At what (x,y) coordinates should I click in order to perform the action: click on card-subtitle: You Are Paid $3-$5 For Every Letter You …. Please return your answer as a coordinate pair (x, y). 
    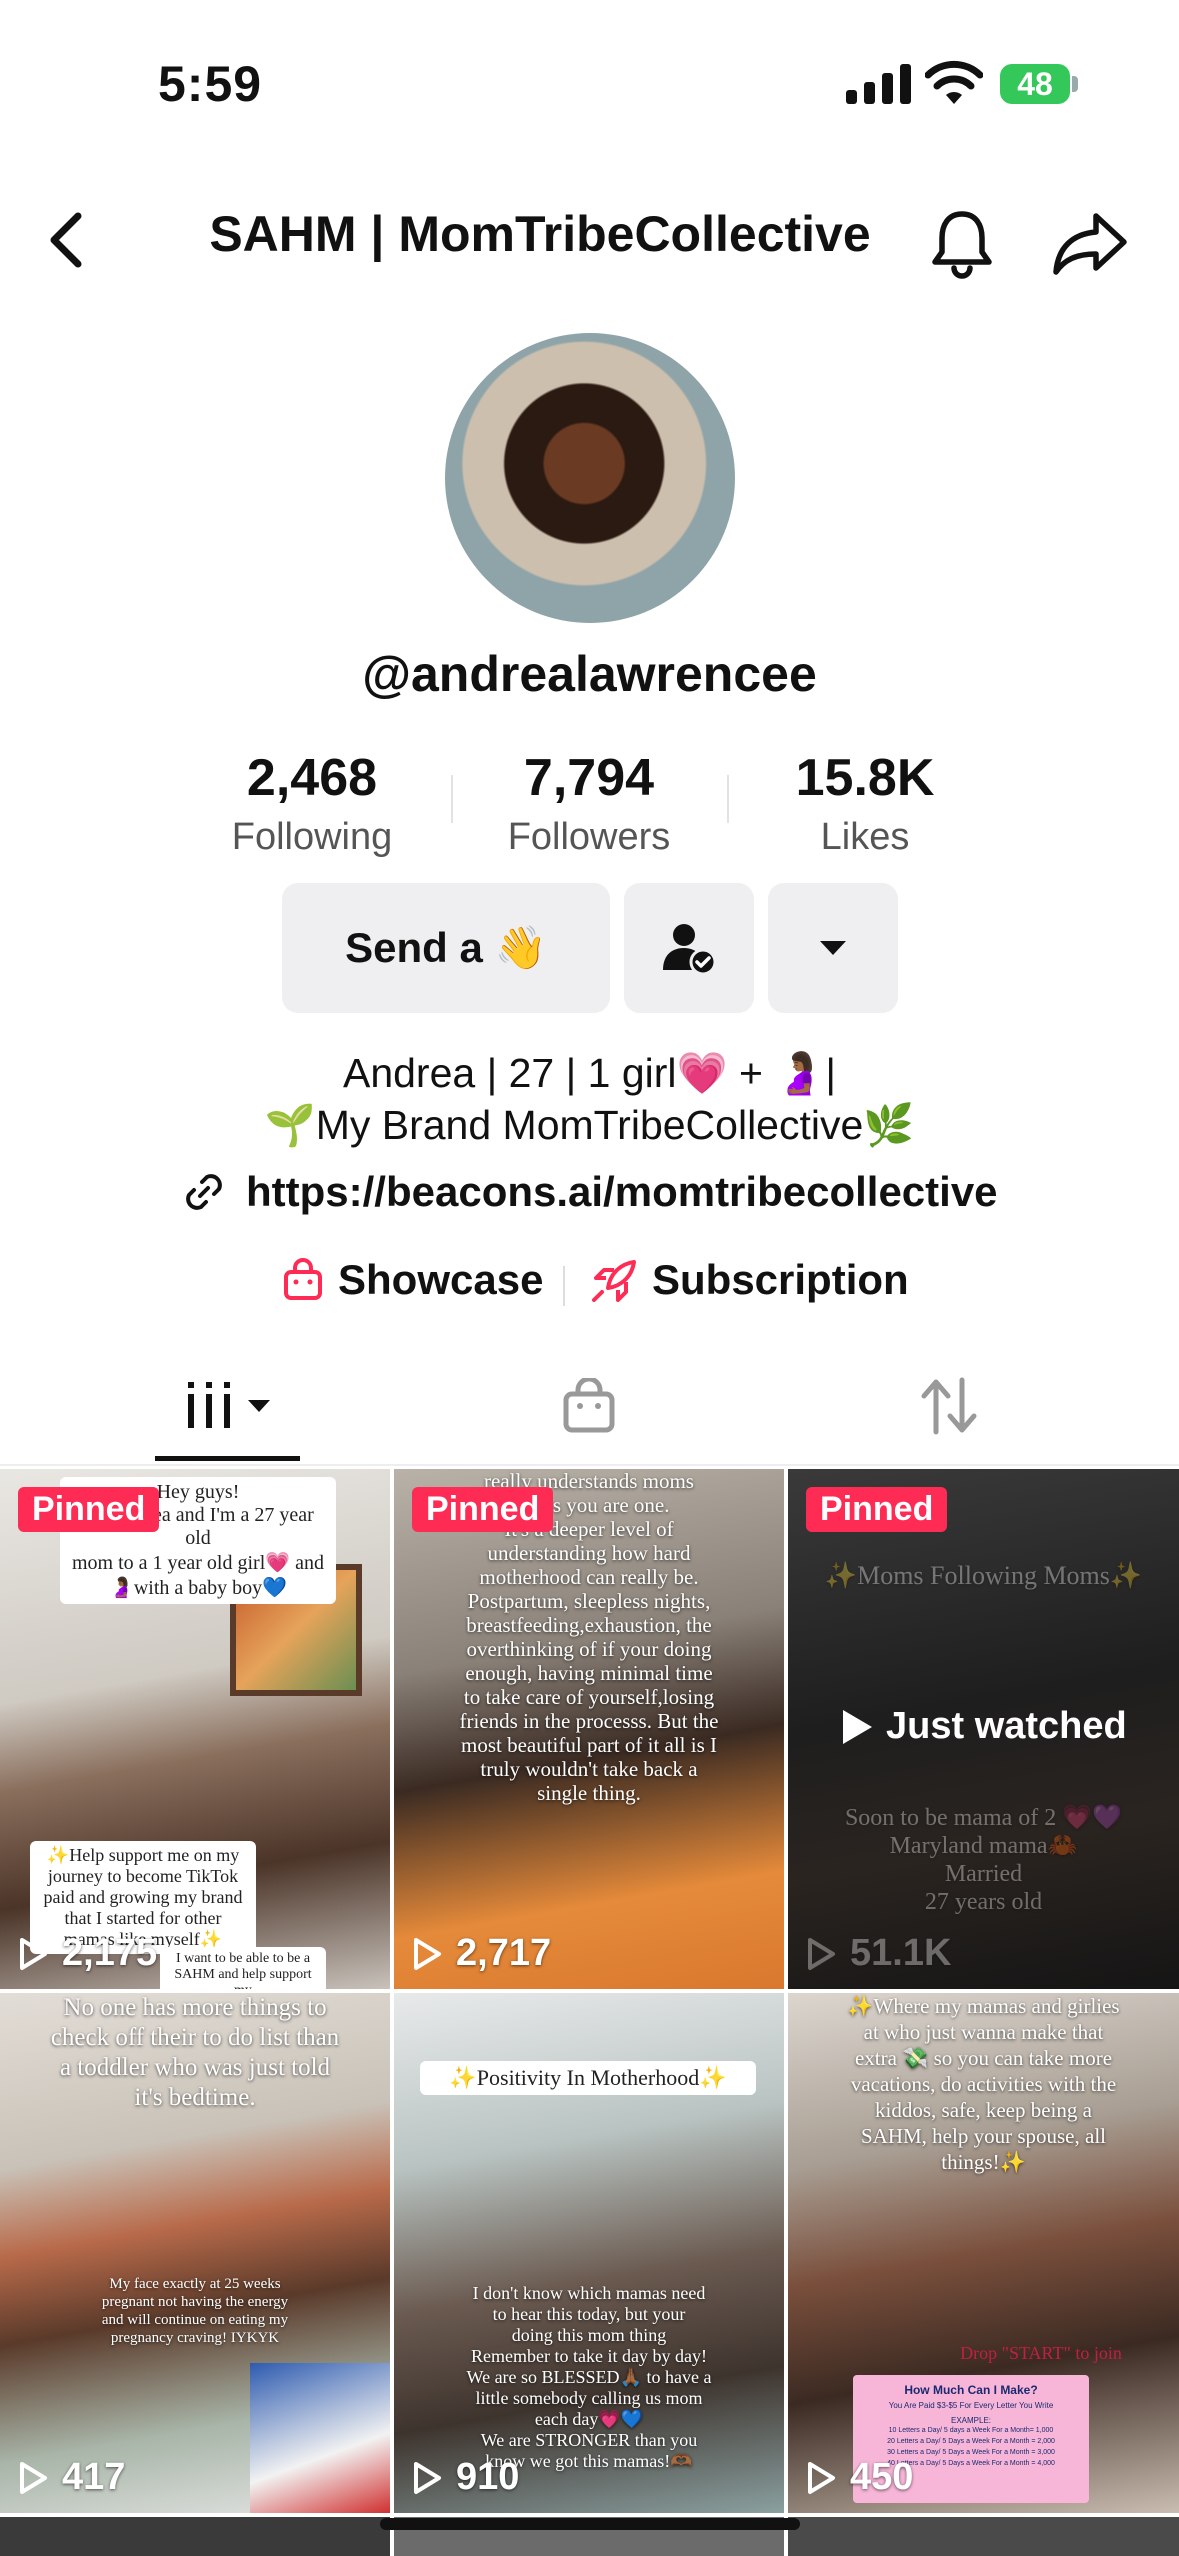
    Looking at the image, I should click on (971, 2405).